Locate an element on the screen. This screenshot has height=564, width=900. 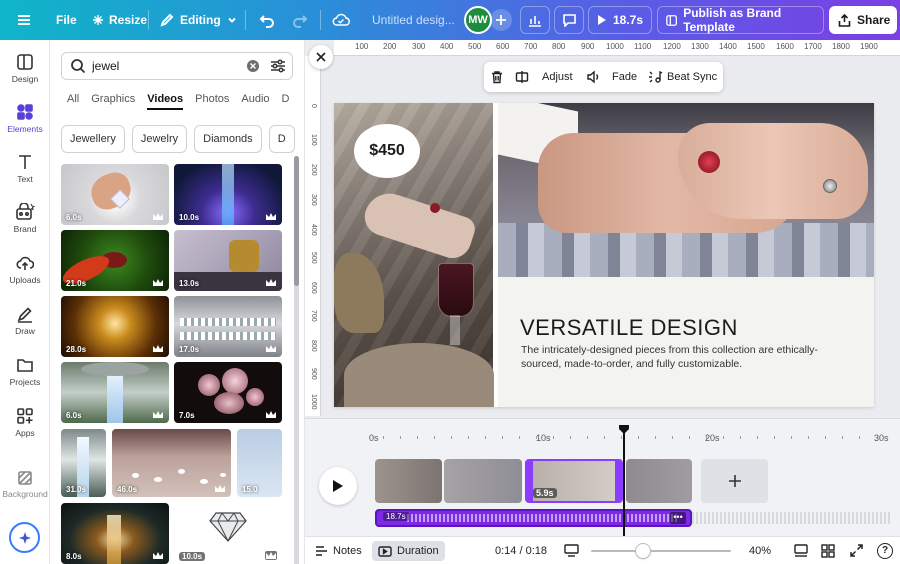
add-collaborator-button is located at coordinates (501, 20).